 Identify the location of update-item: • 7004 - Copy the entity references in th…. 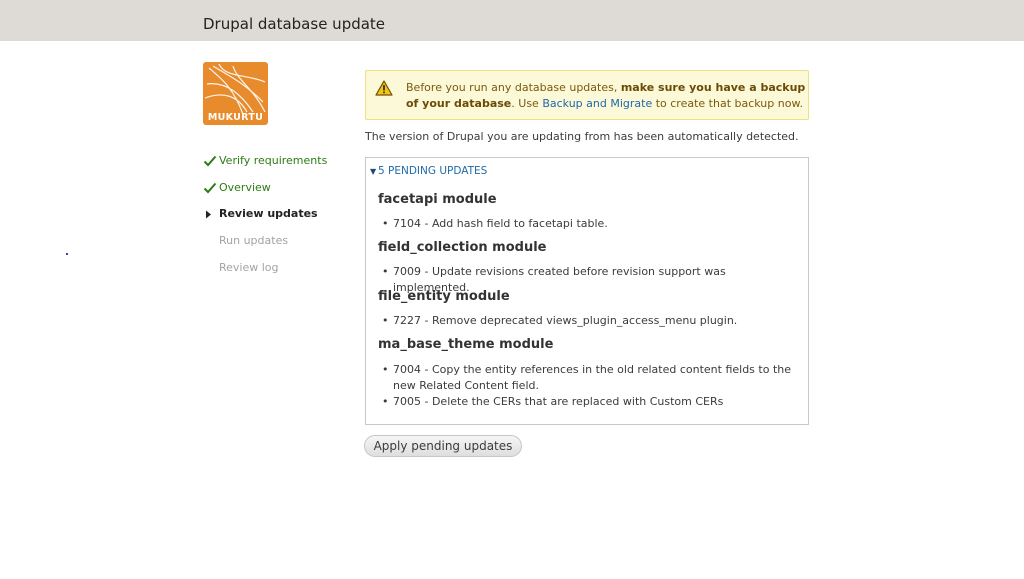
(587, 378).